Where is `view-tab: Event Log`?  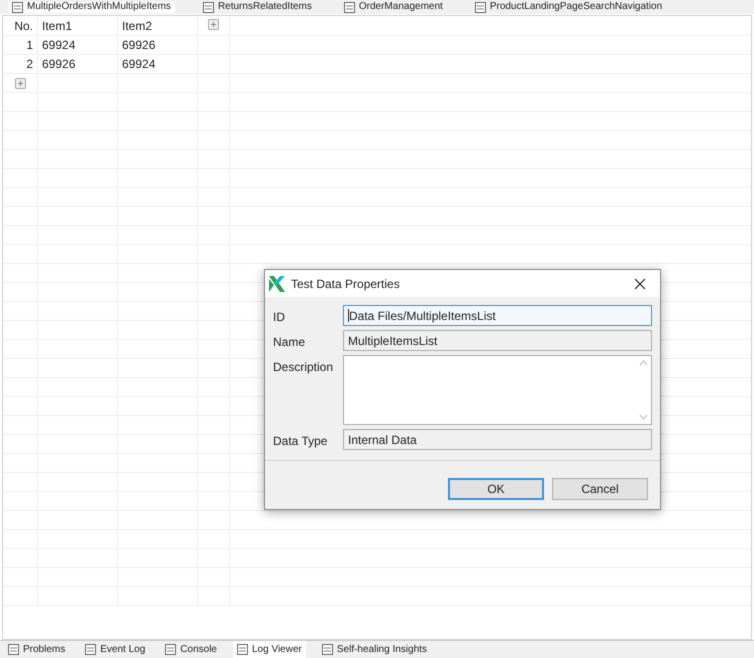
view-tab: Event Log is located at coordinates (115, 649).